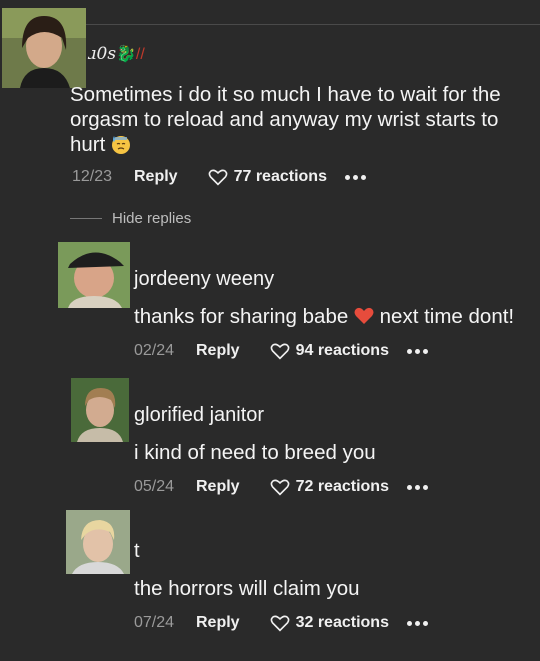 This screenshot has height=661, width=540. I want to click on username: jordeeny weeny, so click(204, 279).